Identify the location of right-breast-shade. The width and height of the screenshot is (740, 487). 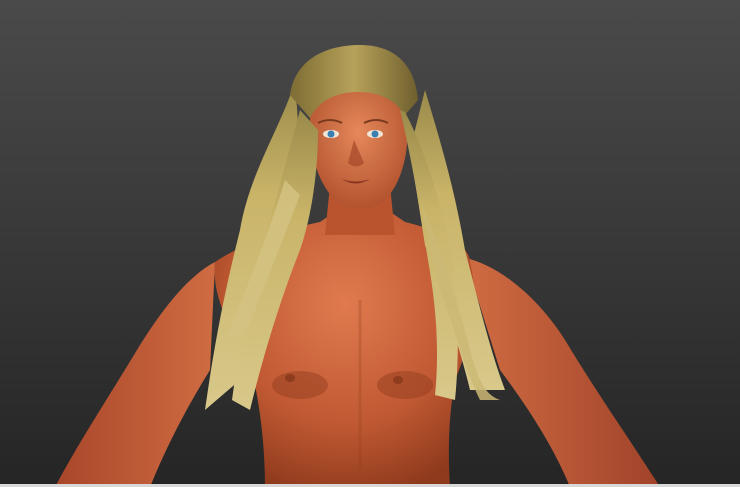
(405, 385).